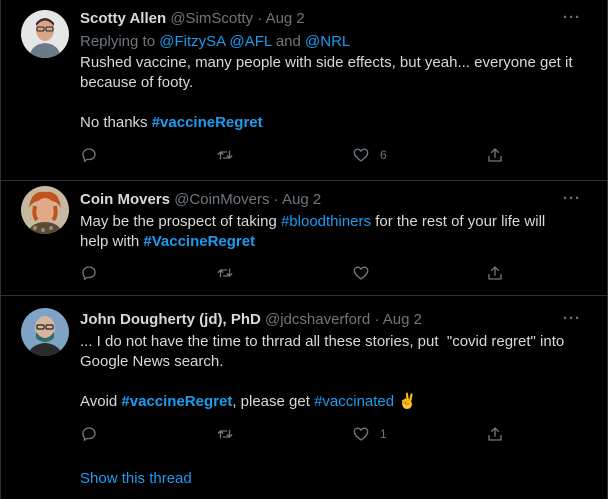  I want to click on reply-prefix: Replying to, so click(120, 41).